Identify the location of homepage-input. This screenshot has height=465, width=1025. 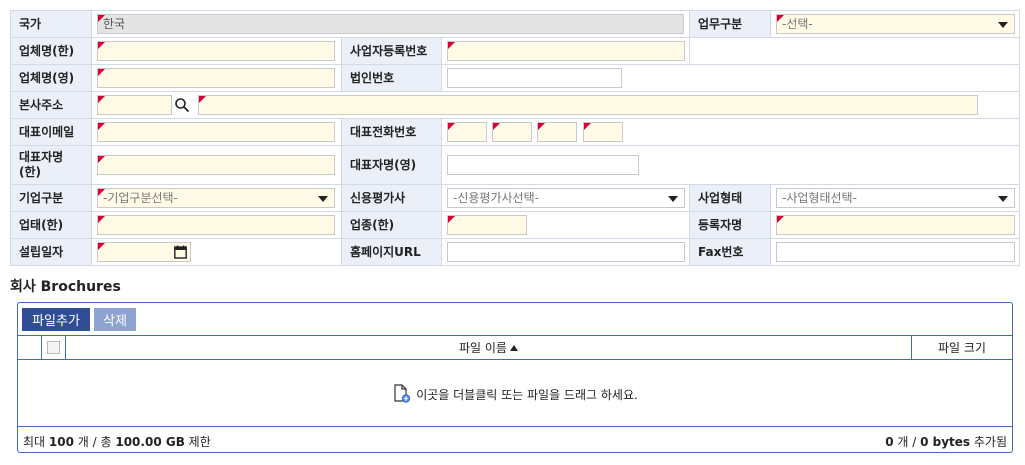
(566, 252).